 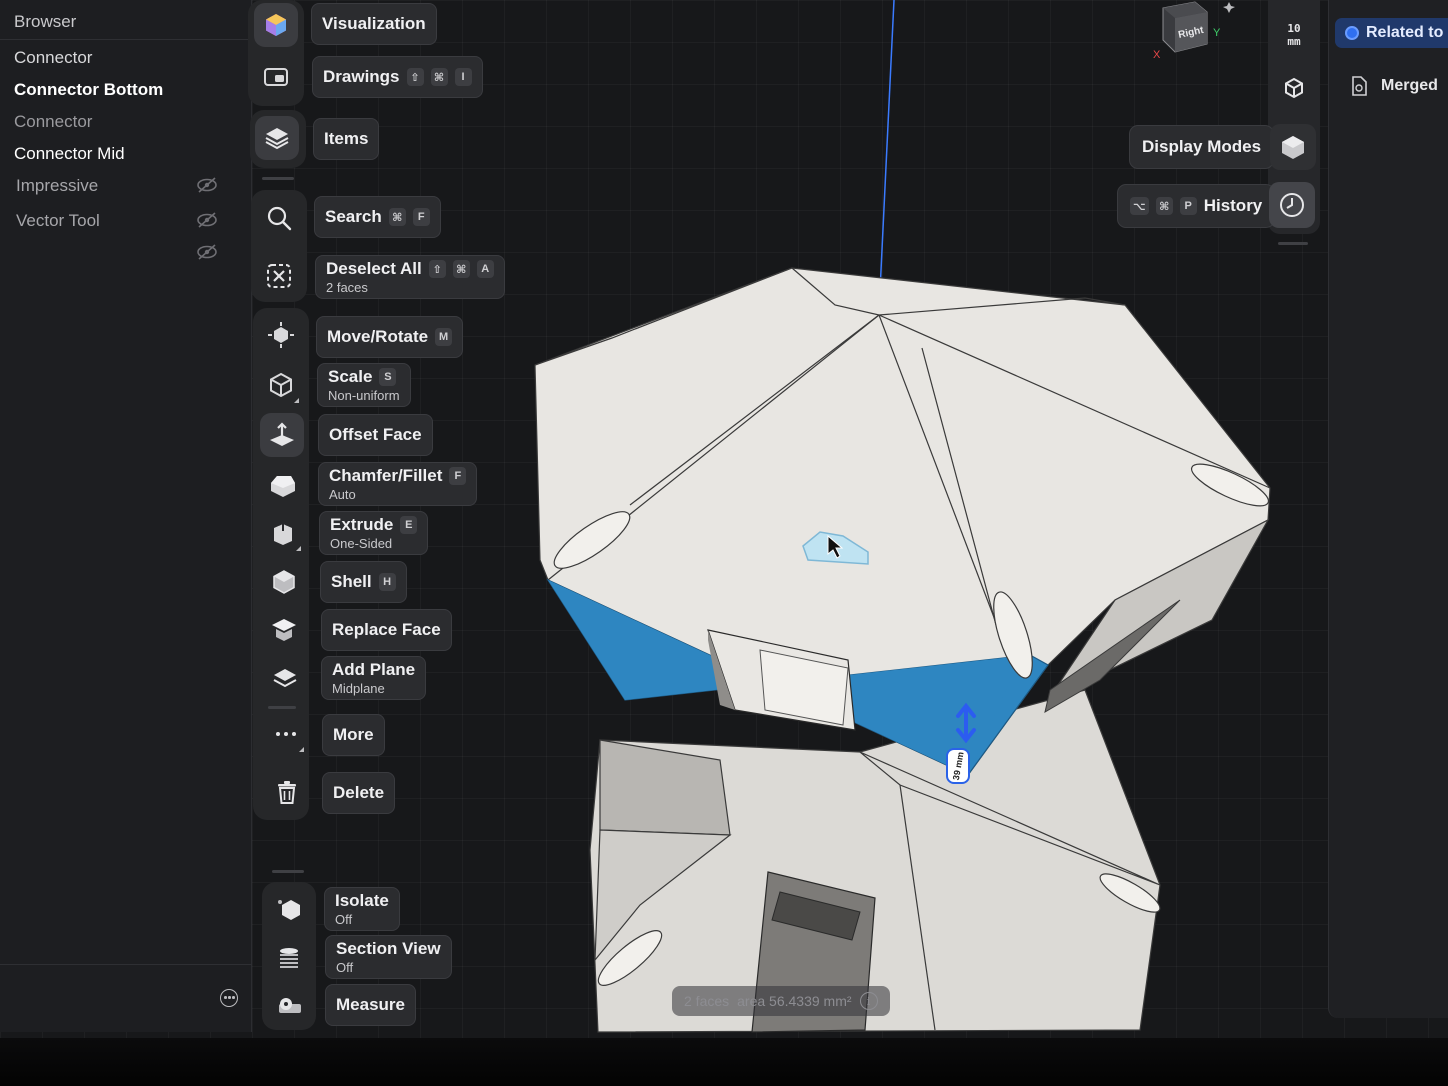 What do you see at coordinates (359, 793) in the screenshot?
I see `delete-pill: Delete` at bounding box center [359, 793].